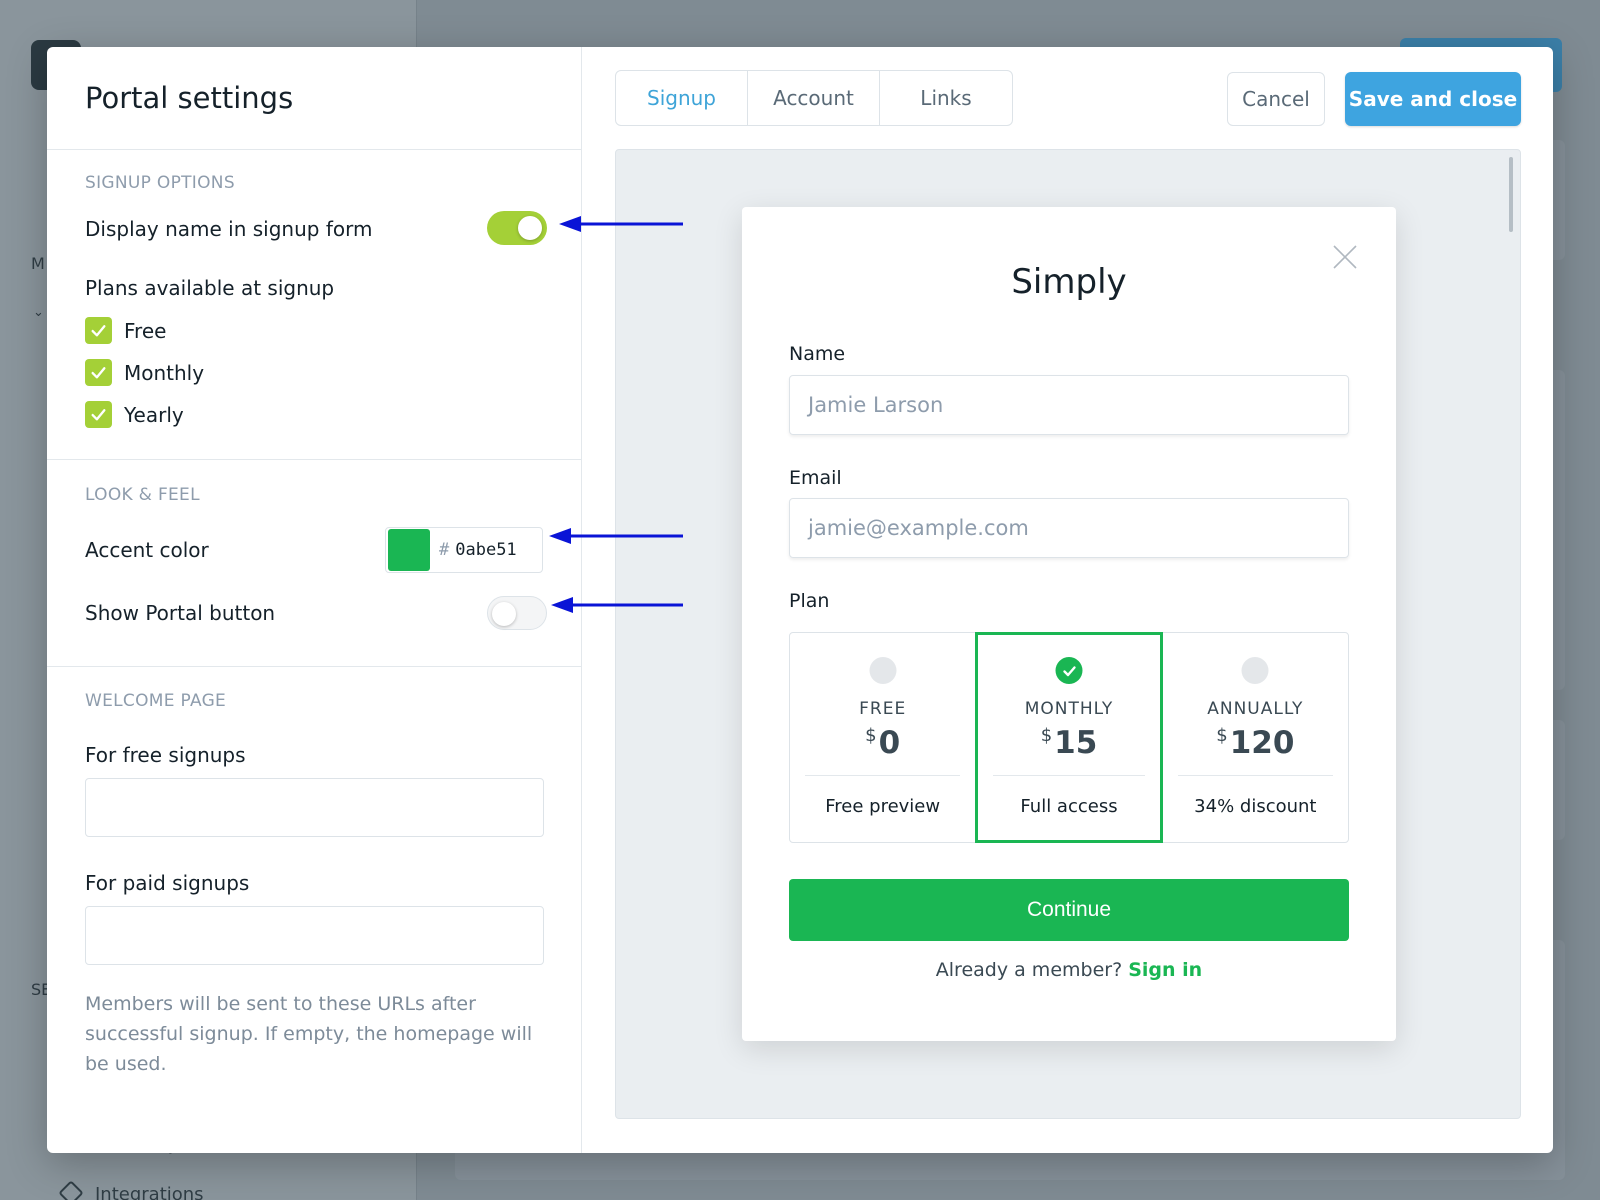  What do you see at coordinates (147, 550) in the screenshot?
I see `accent-color-label: Accent color` at bounding box center [147, 550].